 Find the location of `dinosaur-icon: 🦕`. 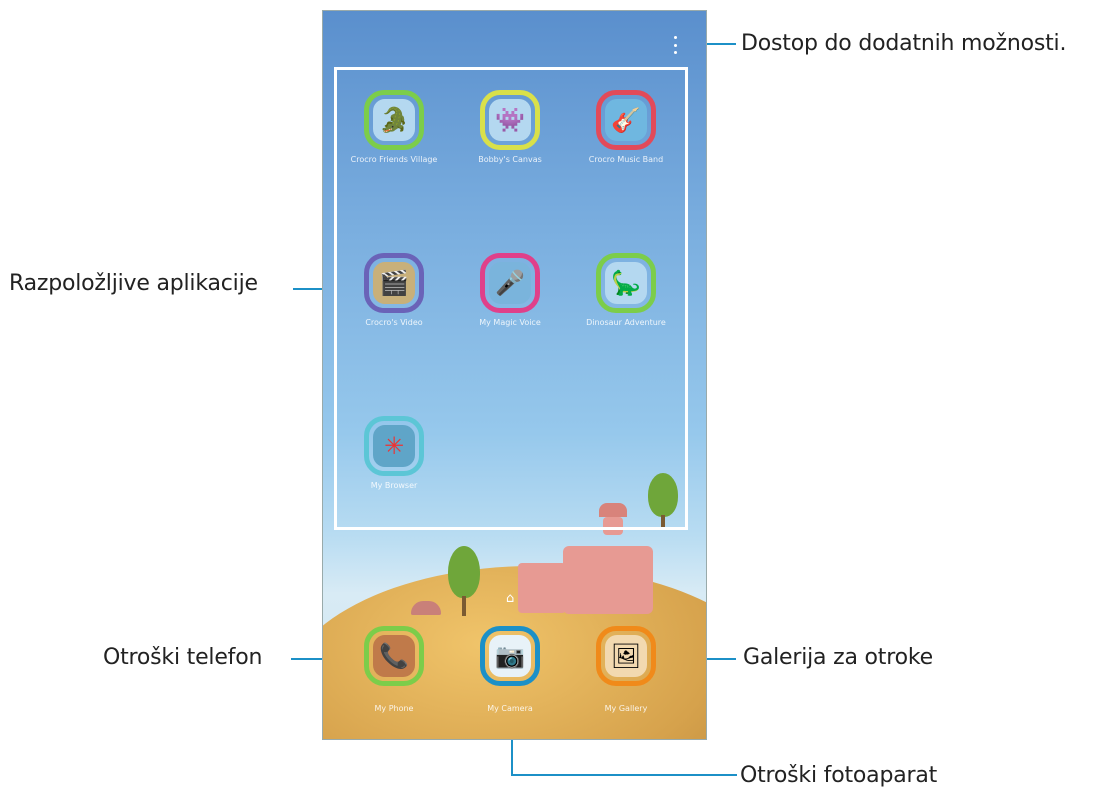

dinosaur-icon: 🦕 is located at coordinates (626, 283).